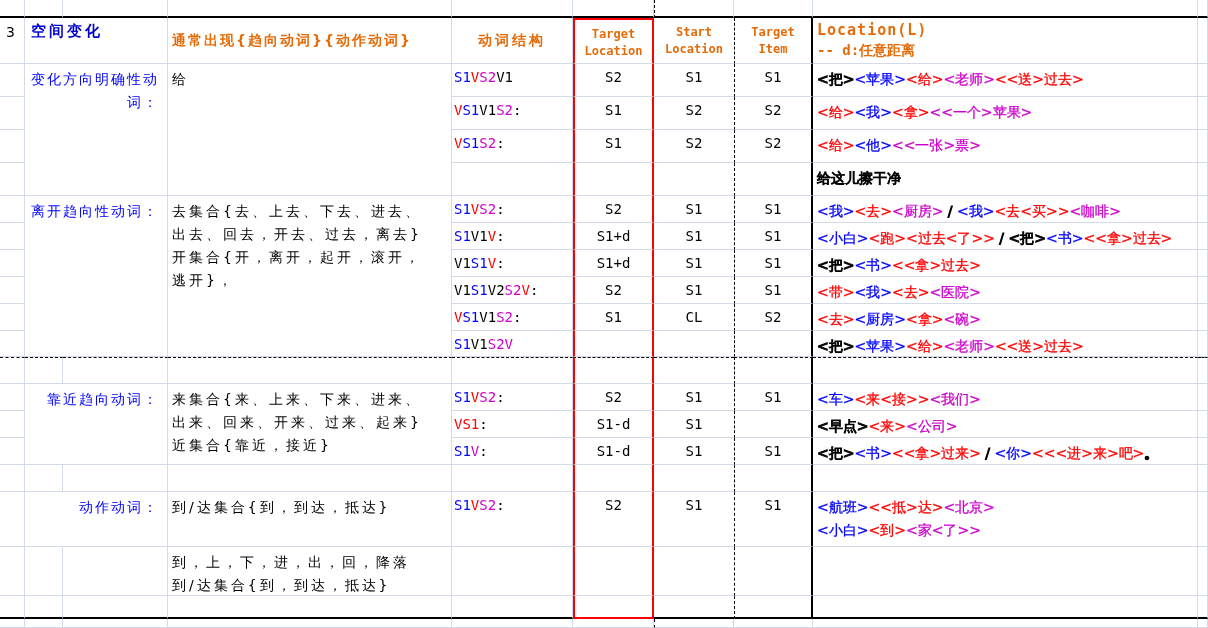 This screenshot has width=1208, height=628. What do you see at coordinates (10, 31) in the screenshot?
I see `row-number: 3` at bounding box center [10, 31].